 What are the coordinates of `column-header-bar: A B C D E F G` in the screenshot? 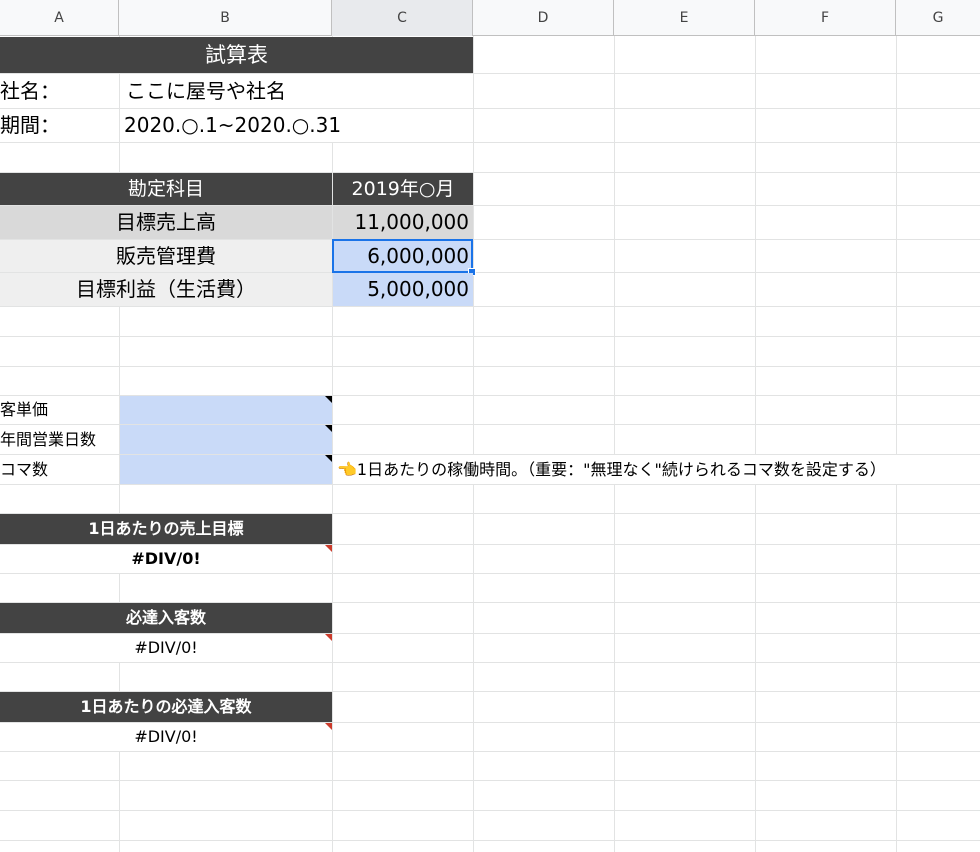 It's located at (490, 18).